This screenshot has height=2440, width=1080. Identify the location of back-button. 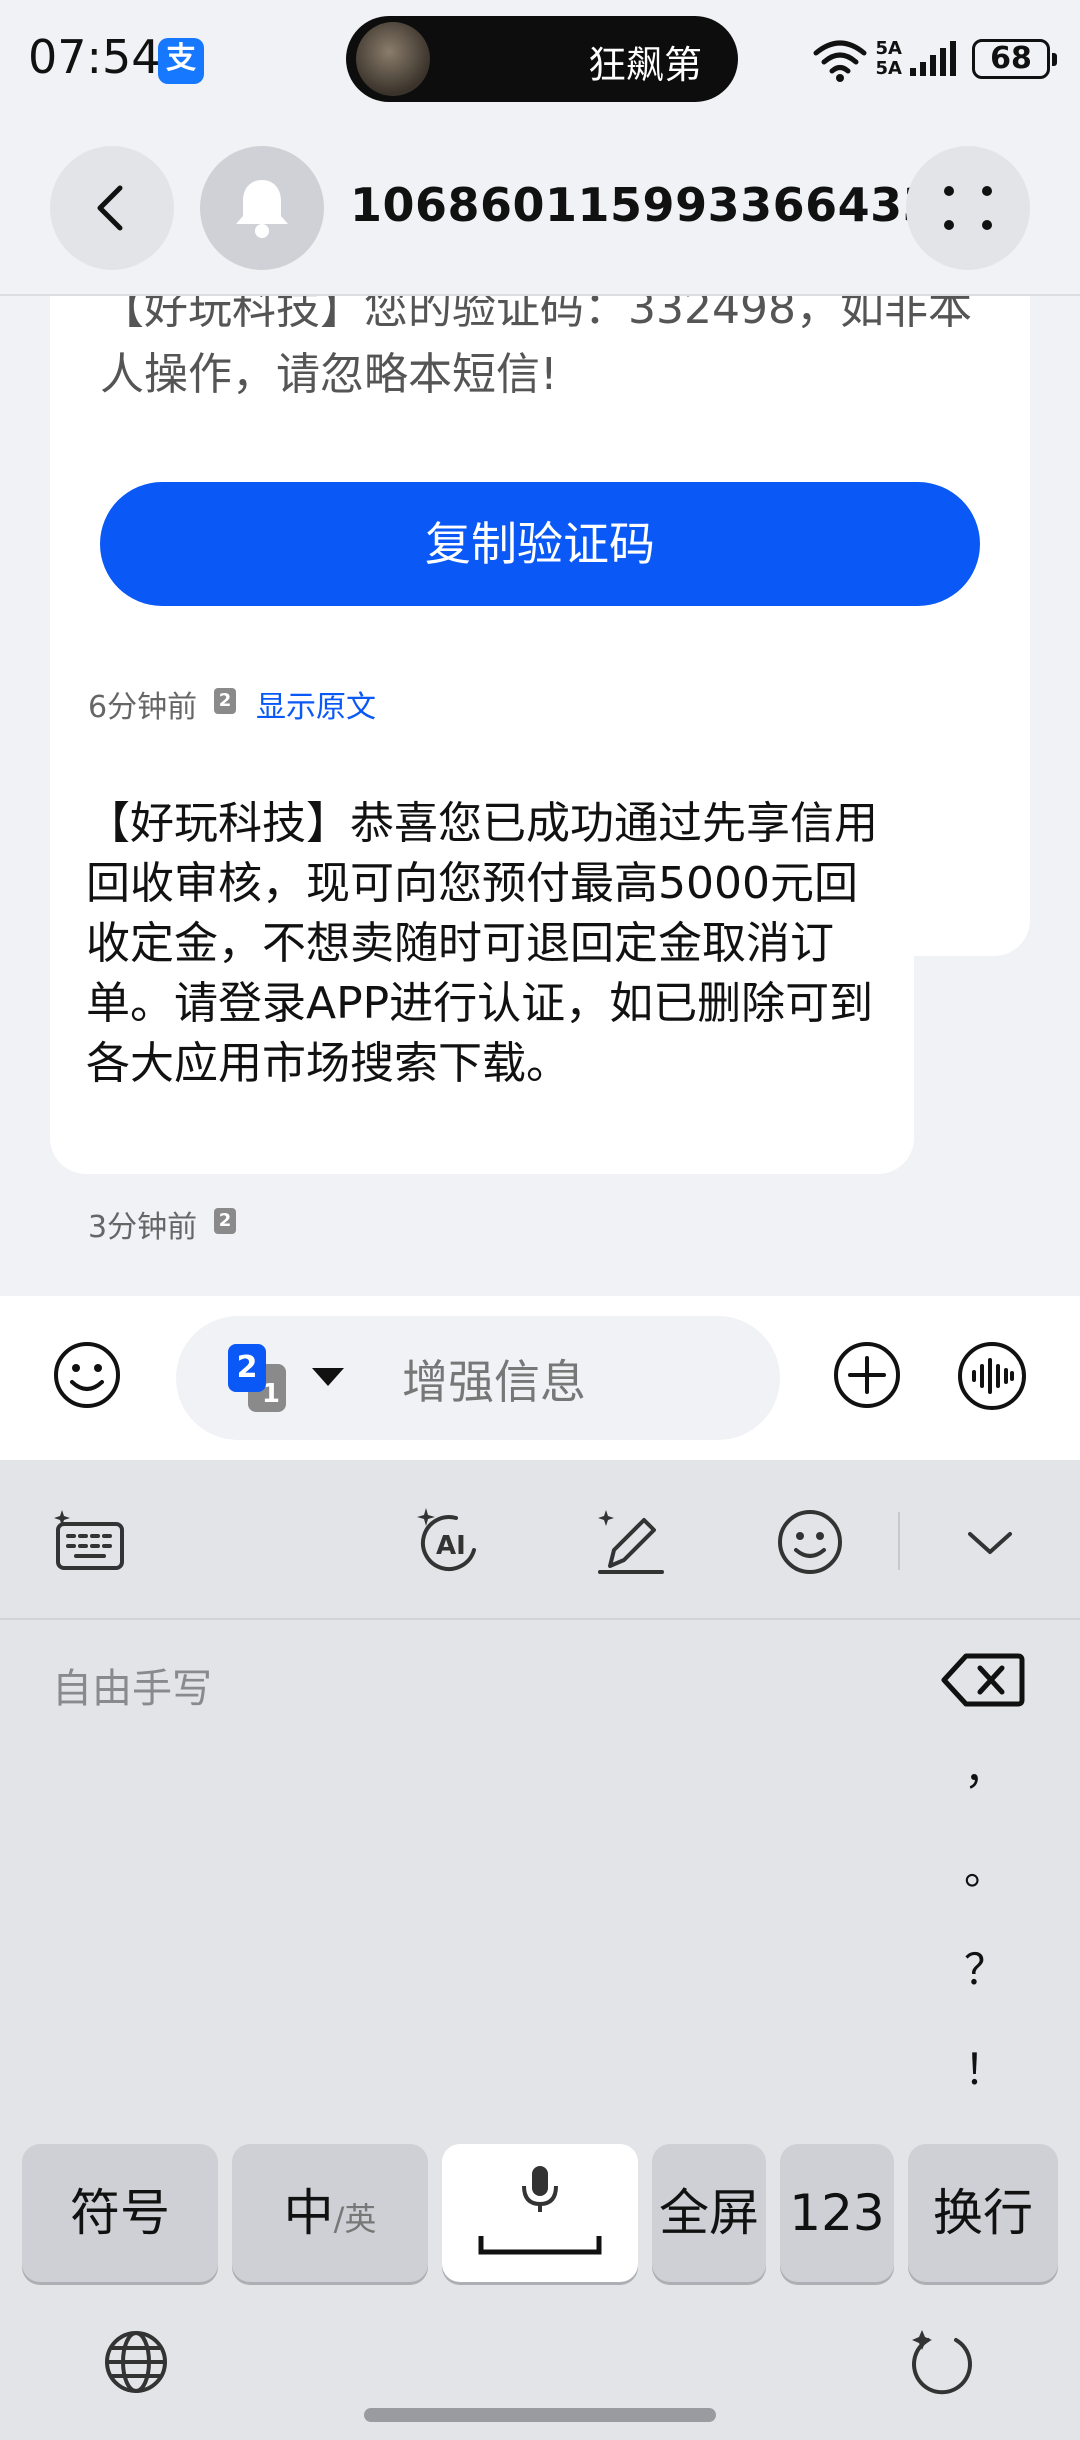
(112, 208).